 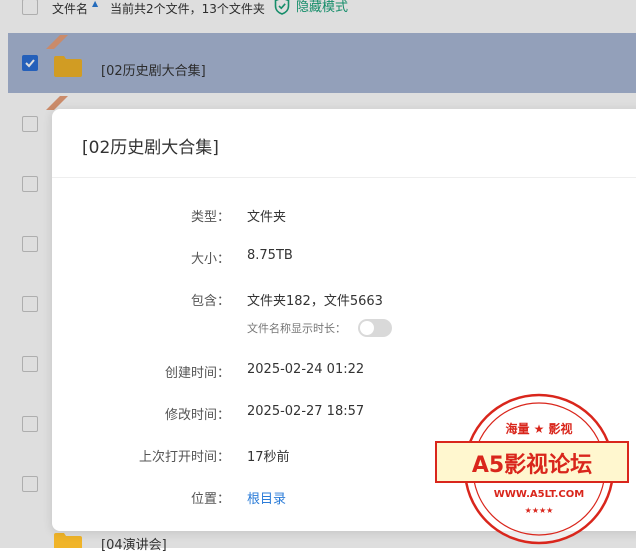 I want to click on folder-icon, so click(x=68, y=540).